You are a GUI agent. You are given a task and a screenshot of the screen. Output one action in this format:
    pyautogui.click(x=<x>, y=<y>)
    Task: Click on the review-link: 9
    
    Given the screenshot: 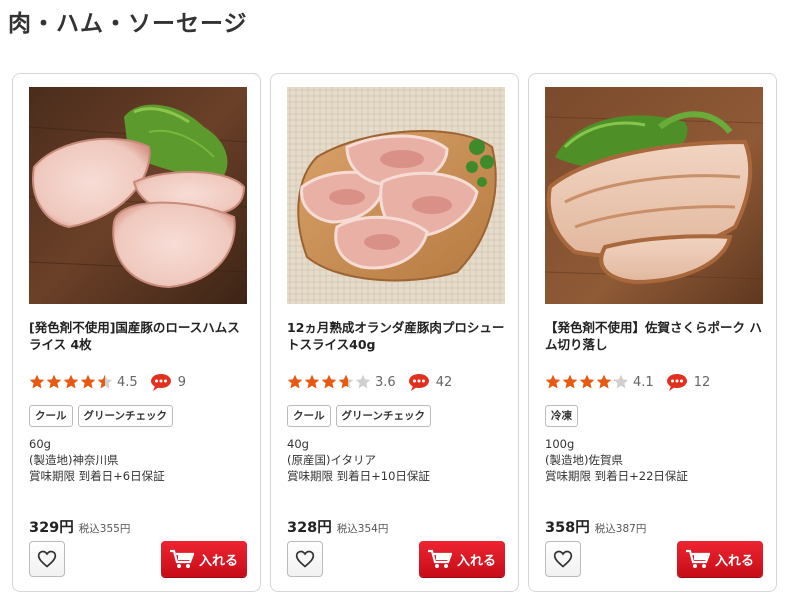 What is the action you would take?
    pyautogui.click(x=168, y=382)
    